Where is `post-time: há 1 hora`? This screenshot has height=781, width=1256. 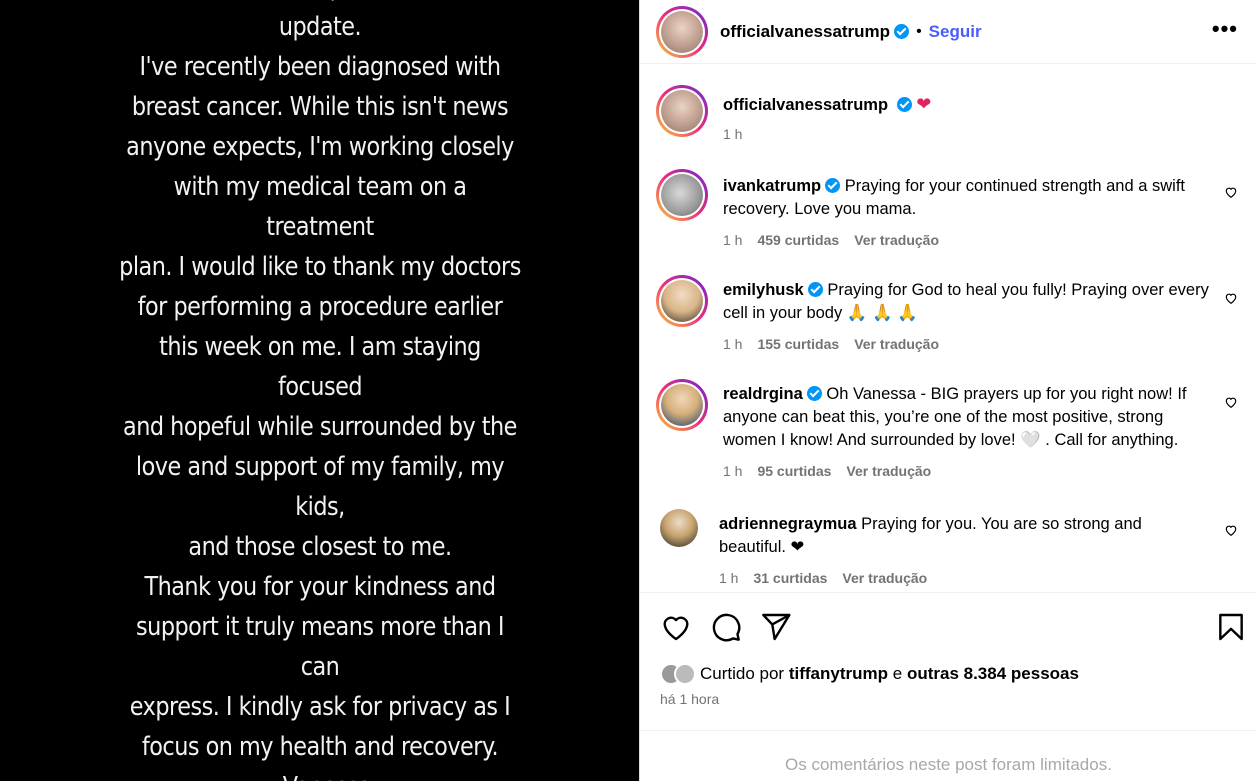 post-time: há 1 hora is located at coordinates (689, 699).